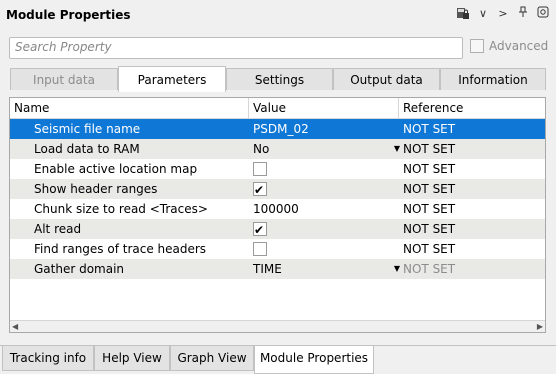  Describe the element at coordinates (314, 359) in the screenshot. I see `tab-module-properties: Module Properties` at that location.